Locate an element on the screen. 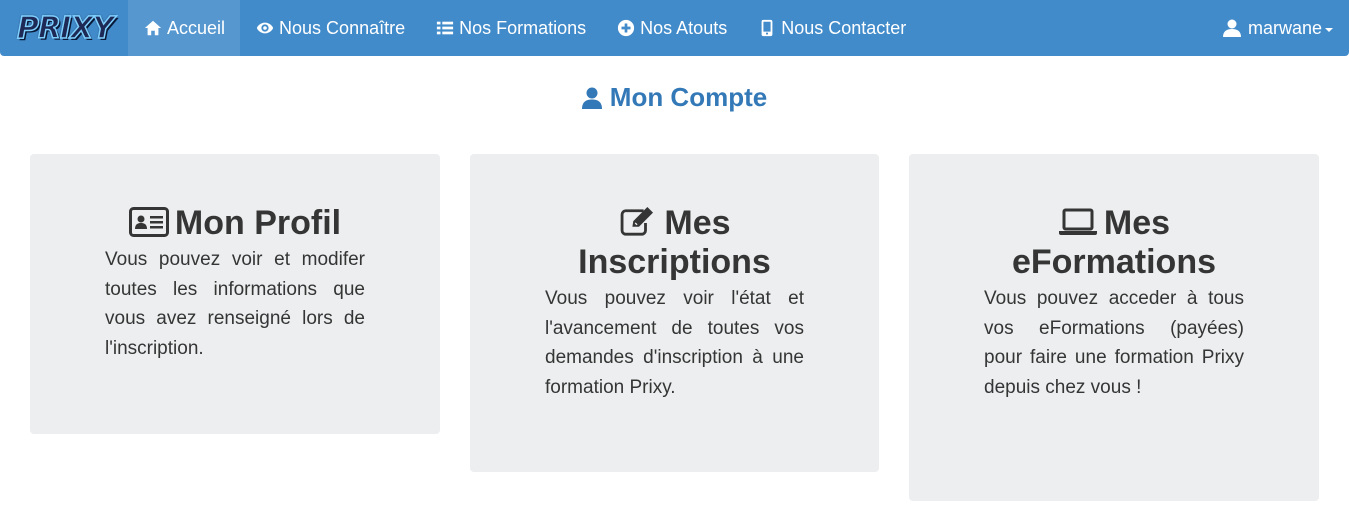  edit-icon is located at coordinates (637, 221).